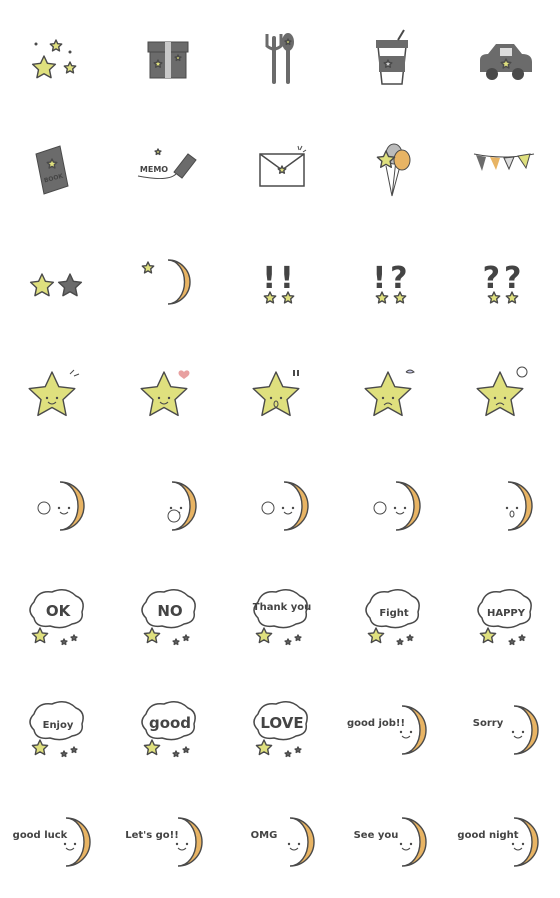 This screenshot has height=898, width=560. I want to click on sticker-cell: Thank you, so click(280, 618).